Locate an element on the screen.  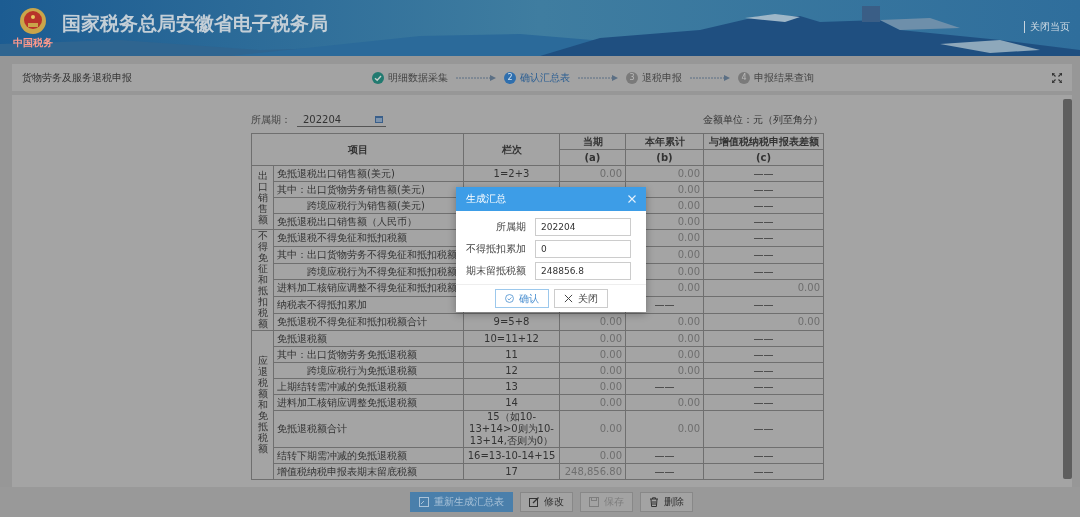
table-cell: 结转下期需冲减的免抵退税额 is located at coordinates (368, 455).